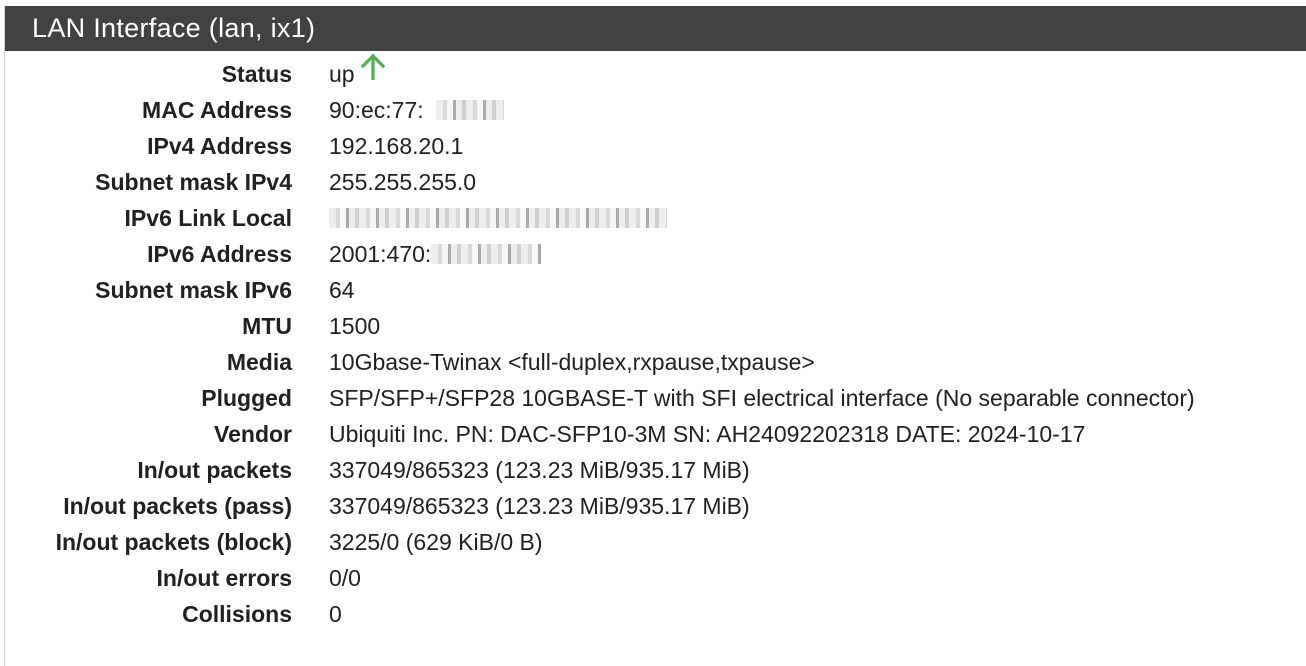 The width and height of the screenshot is (1306, 666). What do you see at coordinates (335, 614) in the screenshot?
I see `collisions-value: 0` at bounding box center [335, 614].